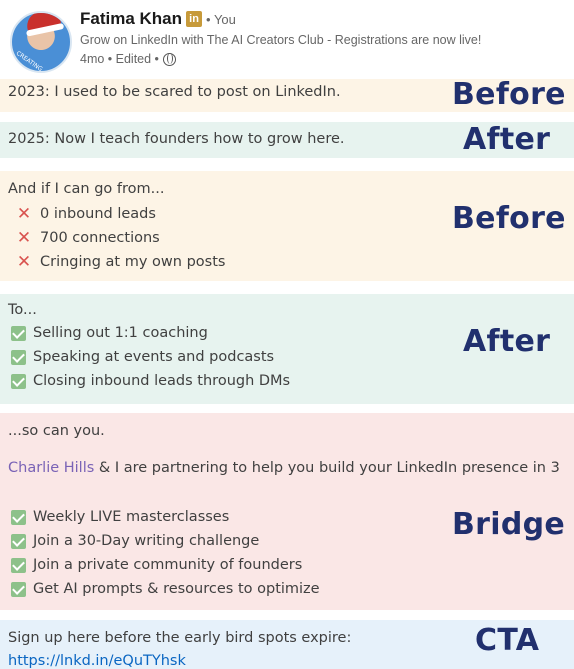 This screenshot has height=669, width=574. I want to click on list-item: Join a private community of founders, so click(155, 565).